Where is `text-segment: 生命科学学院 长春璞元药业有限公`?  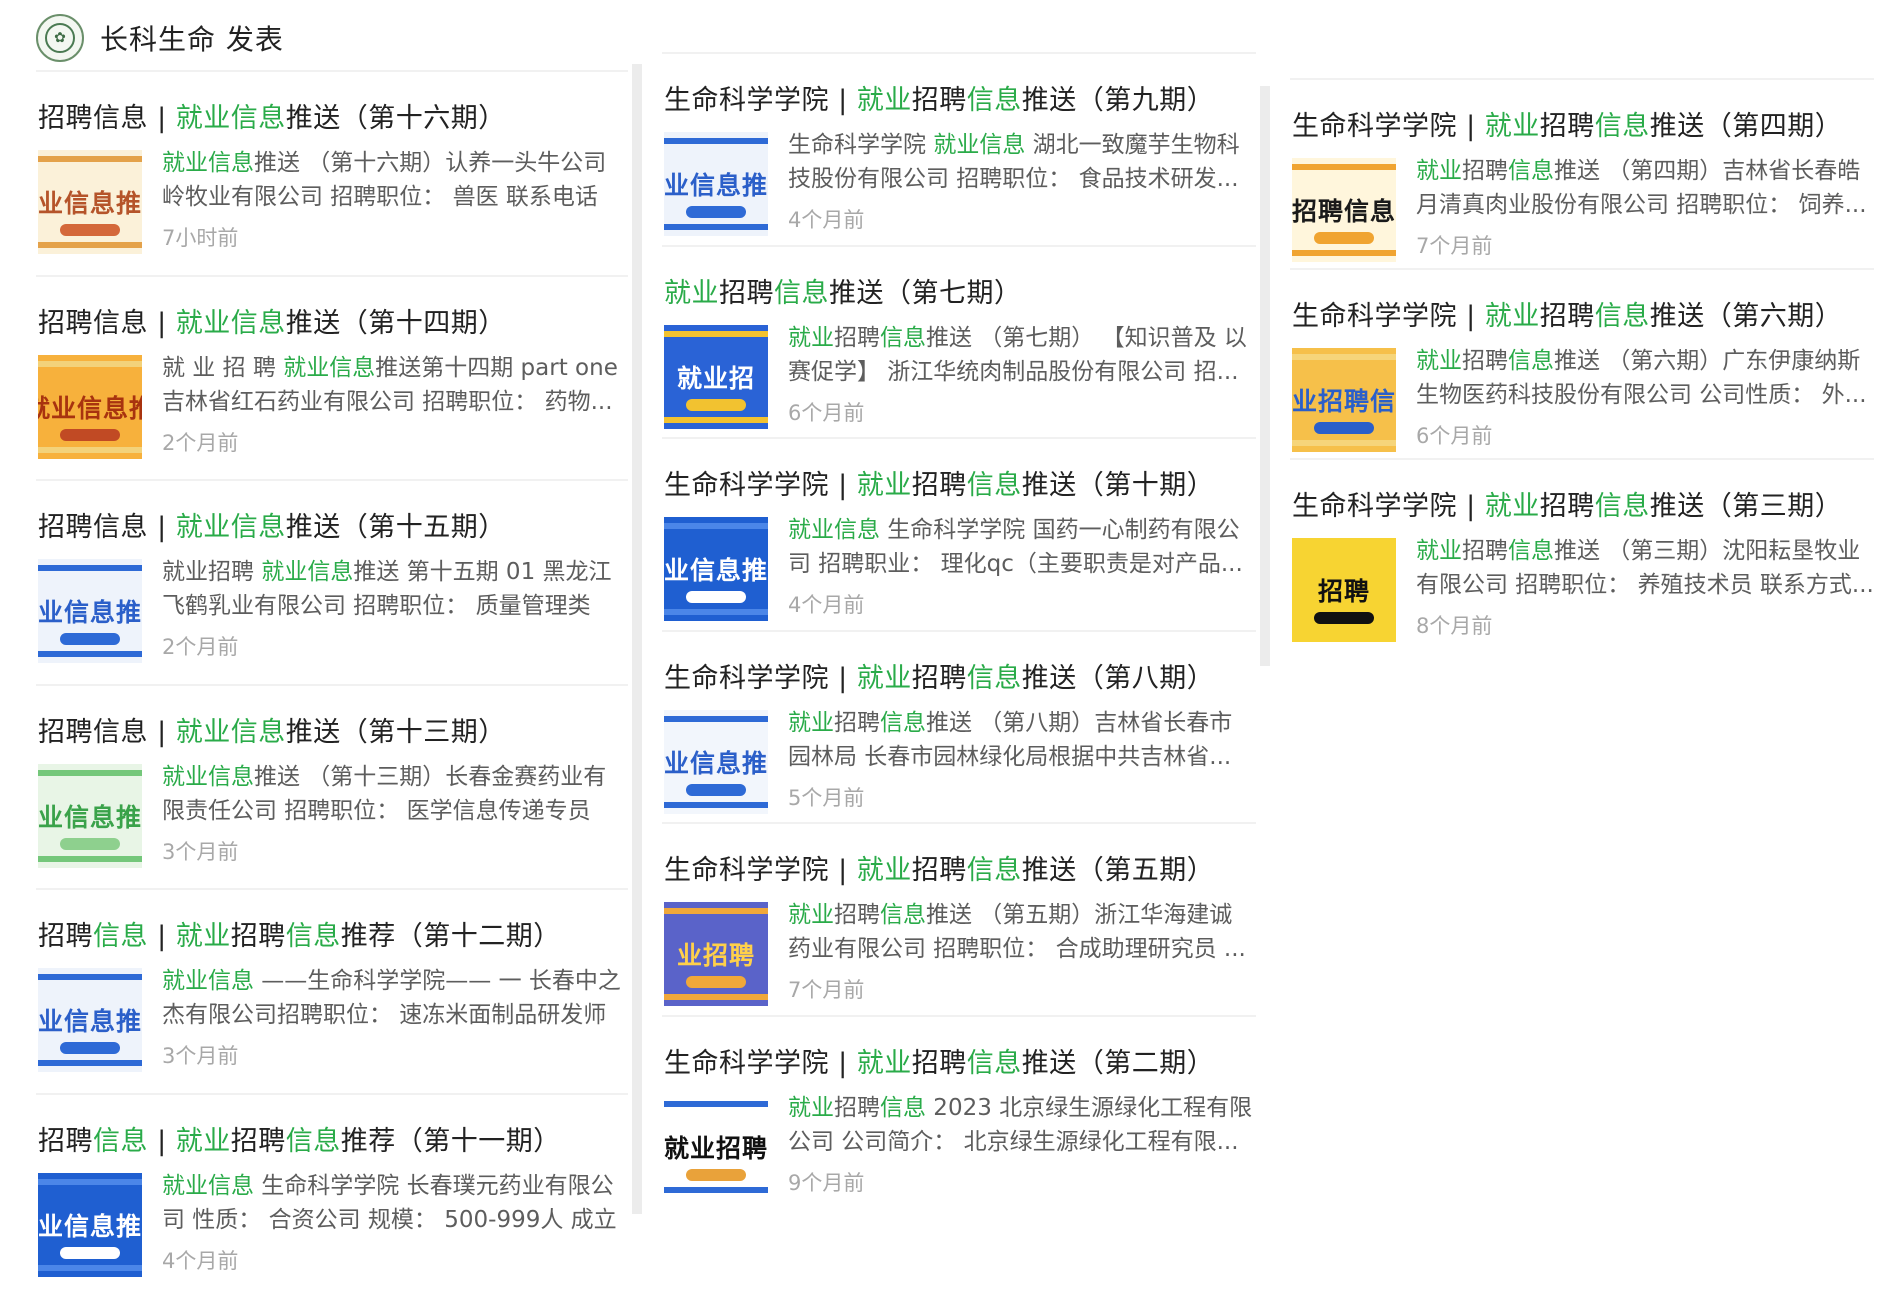
text-segment: 生命科学学院 长春璞元药业有限公 is located at coordinates (434, 1186).